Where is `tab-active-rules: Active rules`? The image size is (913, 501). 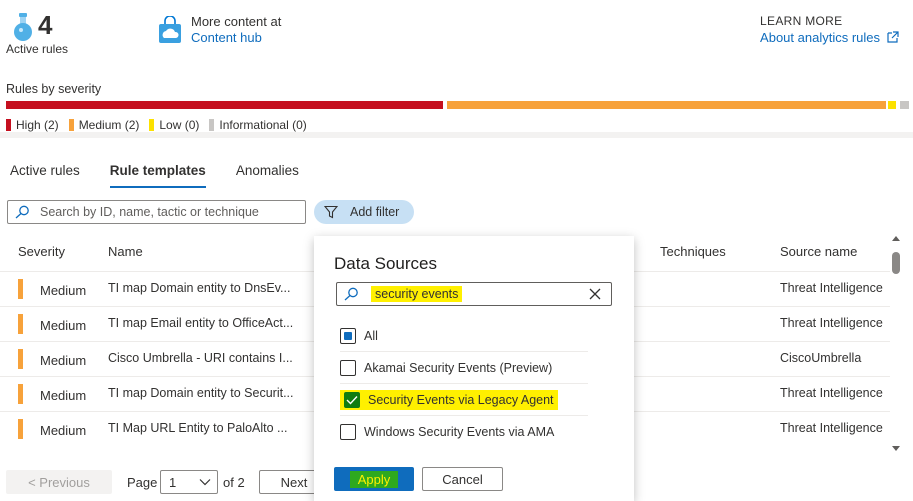
tab-active-rules: Active rules is located at coordinates (45, 175).